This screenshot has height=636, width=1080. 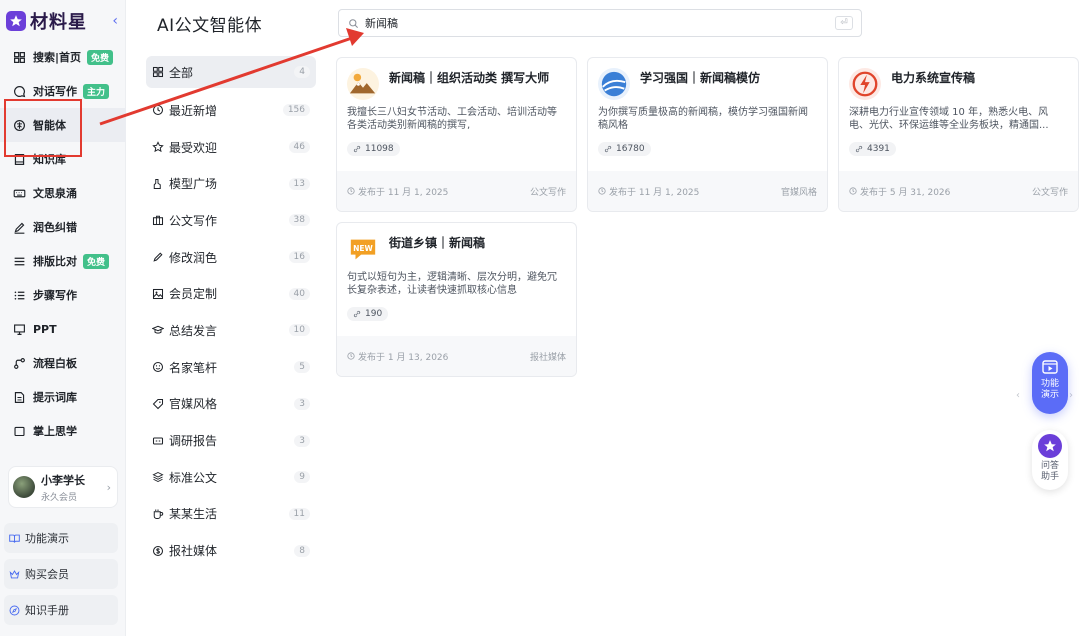 I want to click on sidebar-item-label: 步骤写作, so click(x=55, y=295).